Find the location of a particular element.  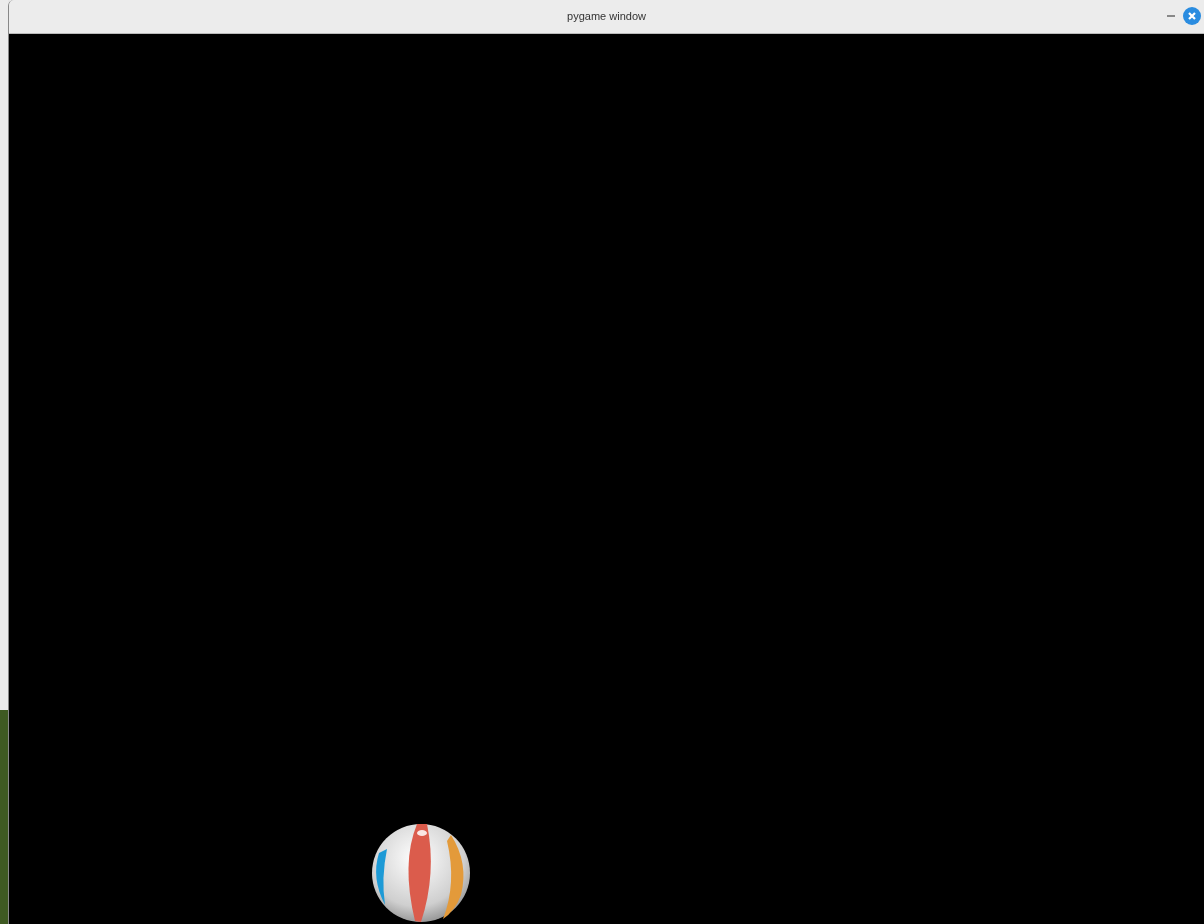

minimize-icon is located at coordinates (1171, 16).